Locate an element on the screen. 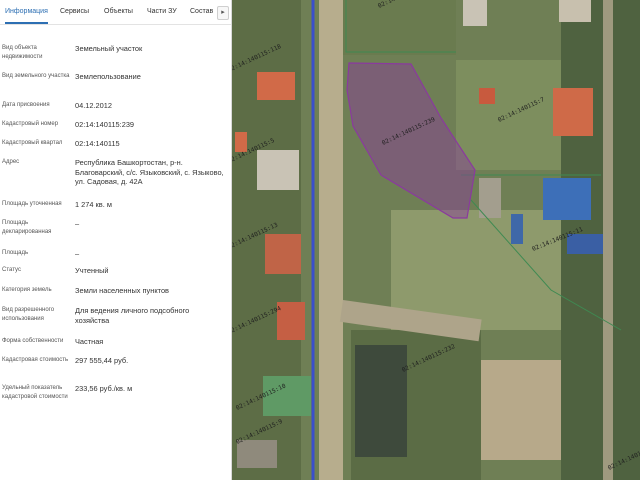 The width and height of the screenshot is (640, 480). tab-information: Информация is located at coordinates (26, 12).